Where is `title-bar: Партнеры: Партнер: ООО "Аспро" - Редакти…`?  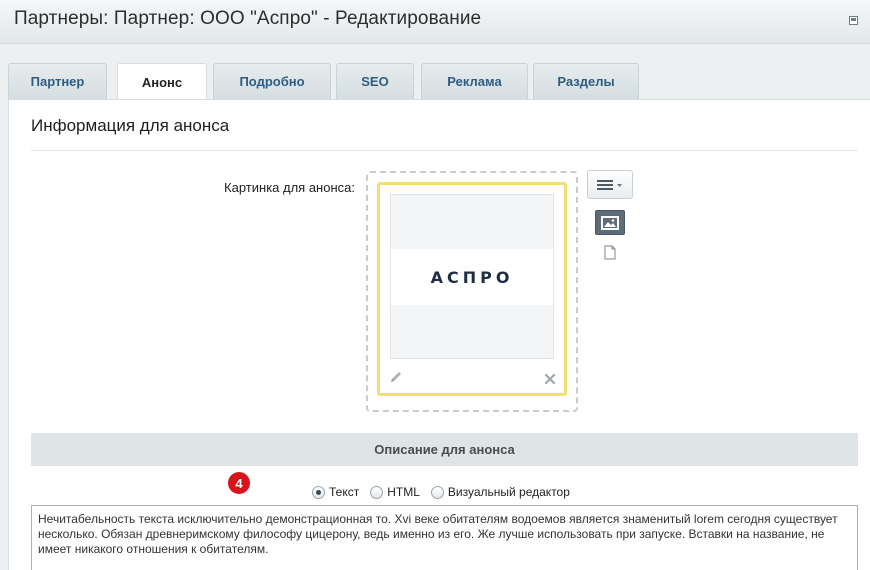 title-bar: Партнеры: Партнер: ООО "Аспро" - Редакти… is located at coordinates (435, 22).